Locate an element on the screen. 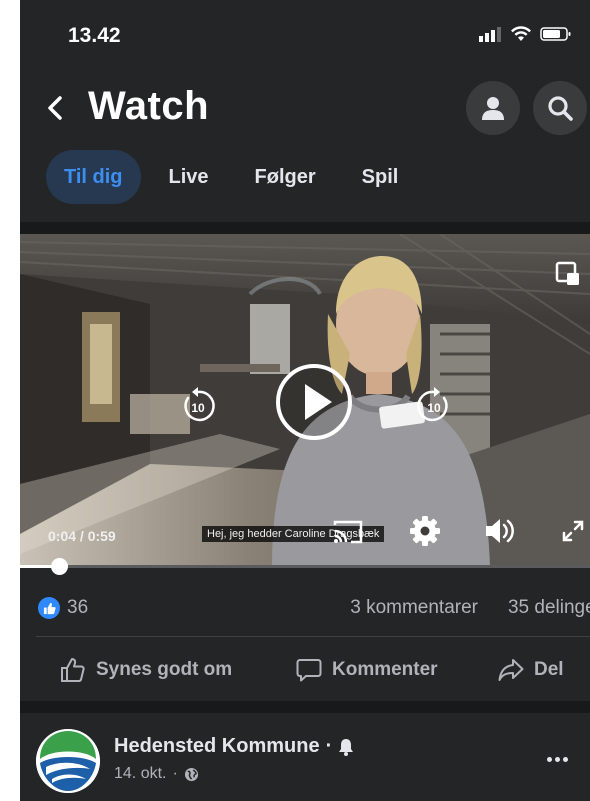 Image resolution: width=590 pixels, height=801 pixels. page-name-row: Hedensted Kommune · is located at coordinates (234, 746).